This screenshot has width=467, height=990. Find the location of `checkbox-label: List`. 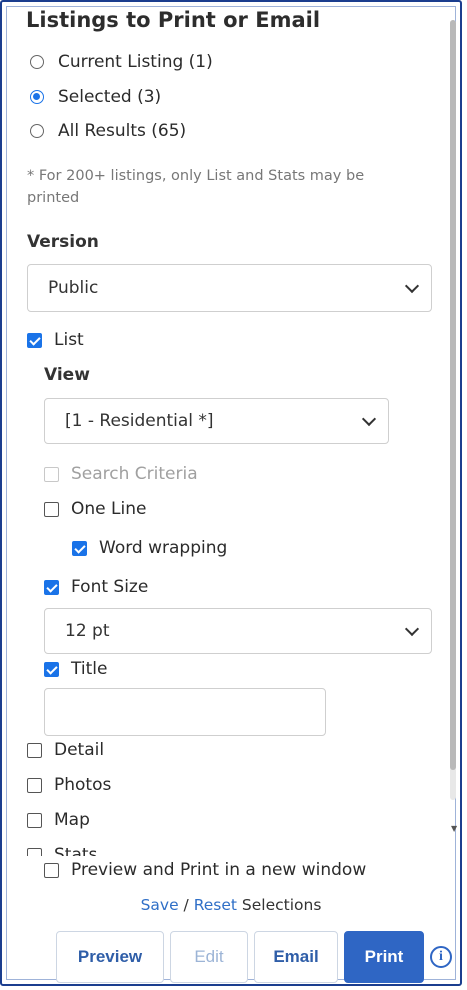

checkbox-label: List is located at coordinates (69, 340).